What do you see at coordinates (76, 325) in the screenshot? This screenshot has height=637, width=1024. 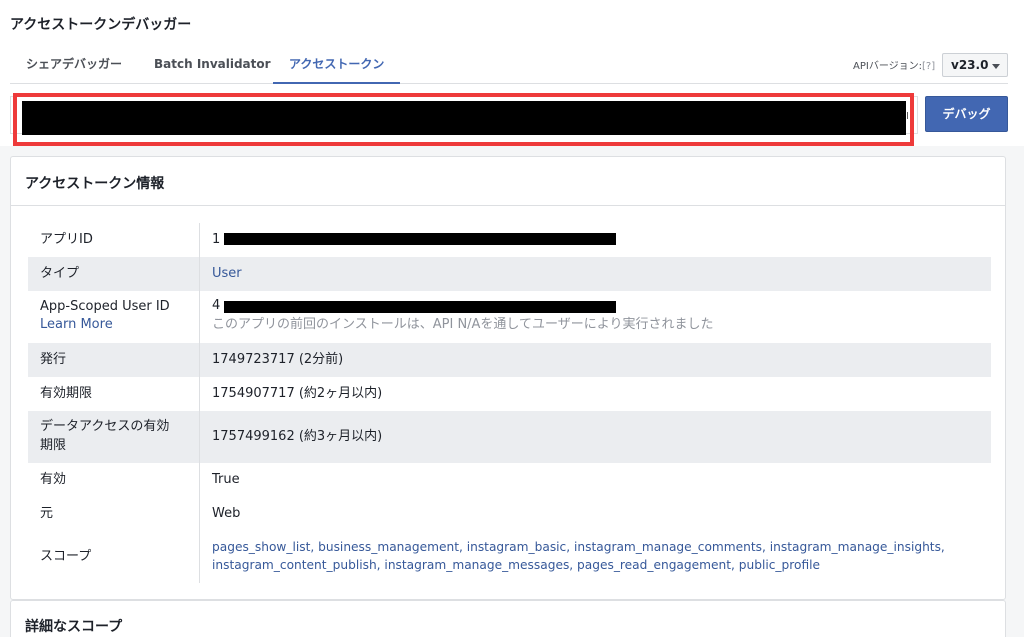 I see `learn-more-link: Learn More` at bounding box center [76, 325].